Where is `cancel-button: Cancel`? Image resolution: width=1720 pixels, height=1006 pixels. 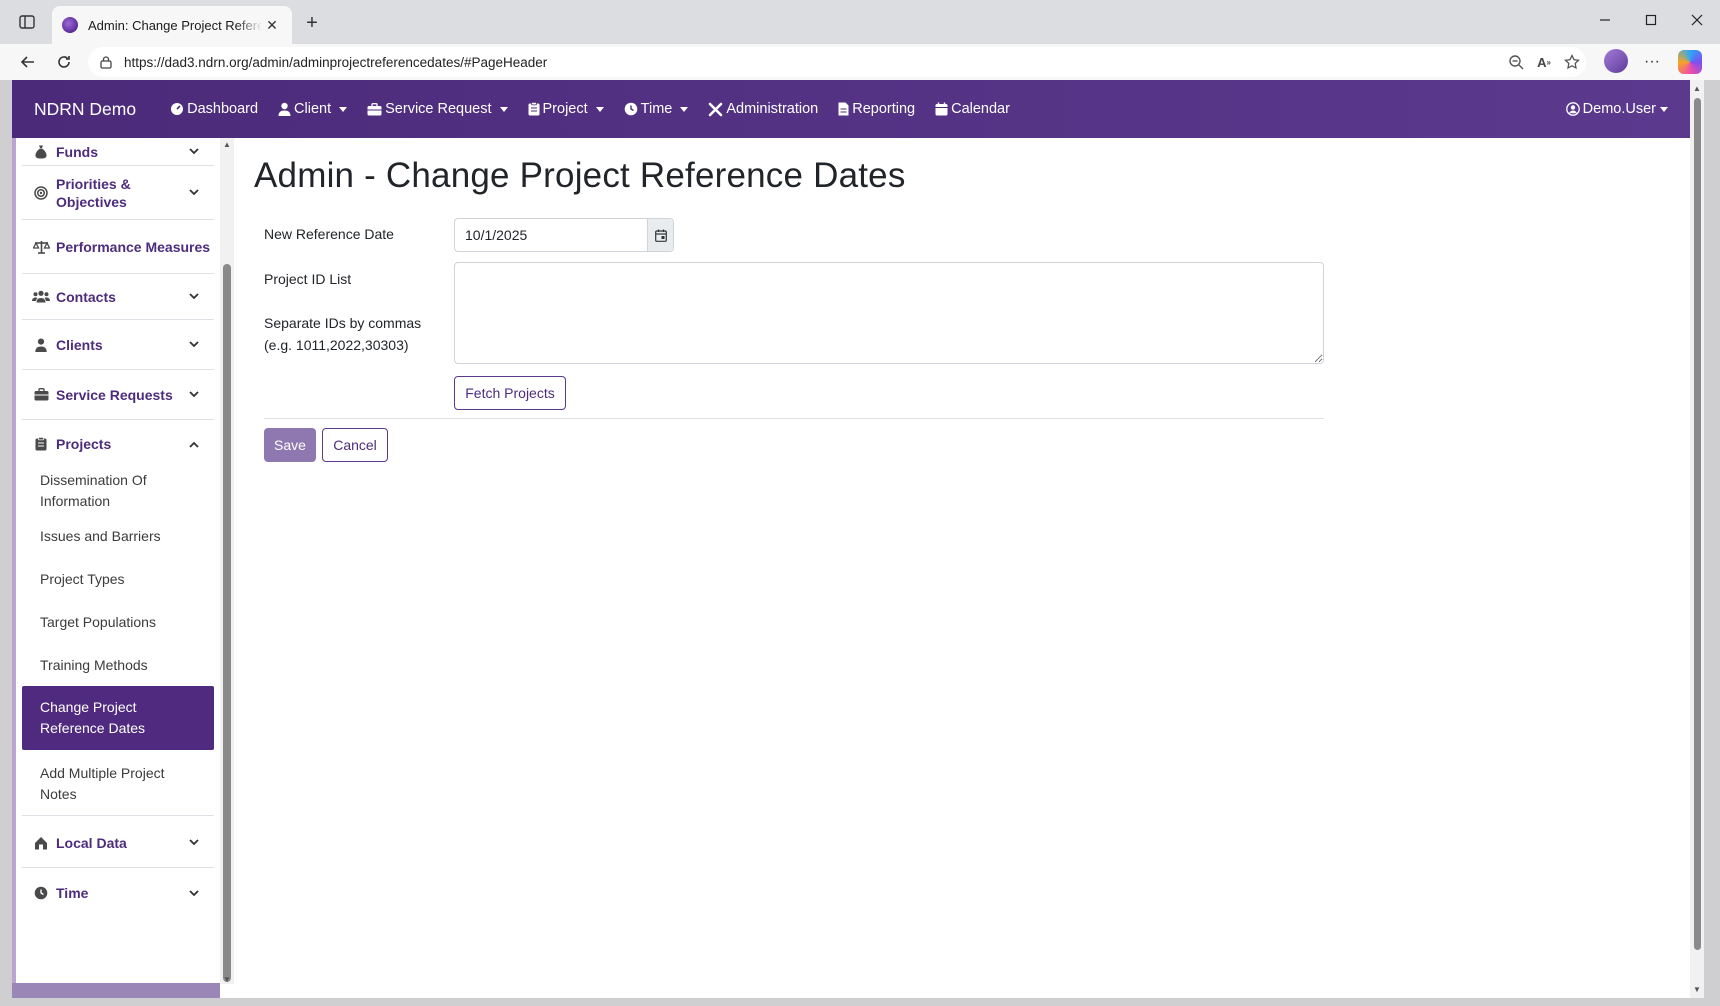
cancel-button: Cancel is located at coordinates (355, 445).